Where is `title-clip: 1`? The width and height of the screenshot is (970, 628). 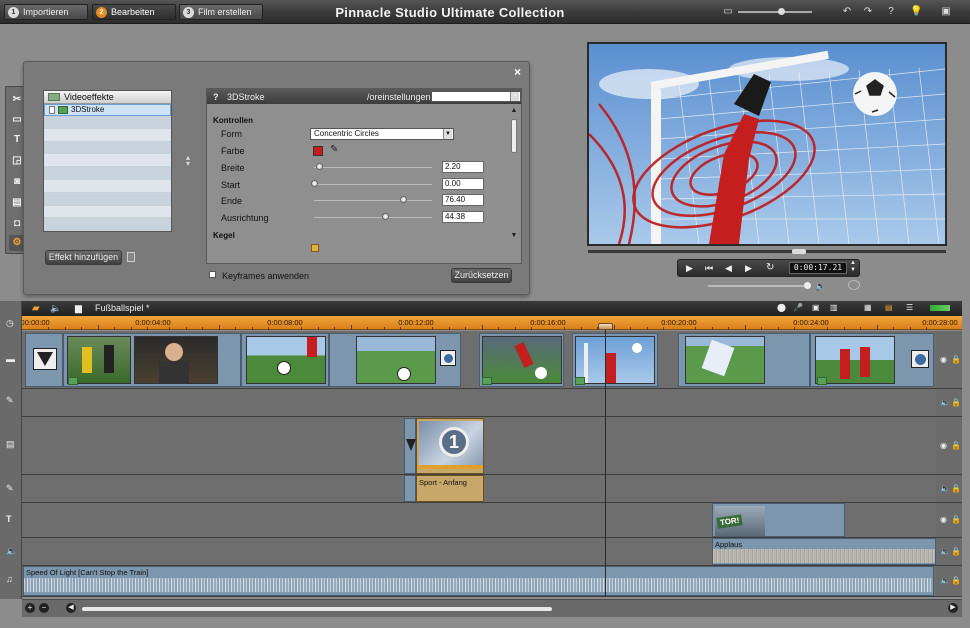
title-clip: 1 is located at coordinates (450, 446).